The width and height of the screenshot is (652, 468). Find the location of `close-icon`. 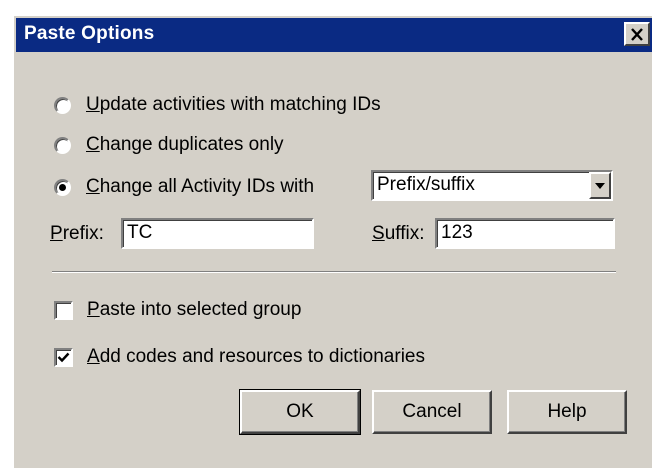

close-icon is located at coordinates (637, 34).